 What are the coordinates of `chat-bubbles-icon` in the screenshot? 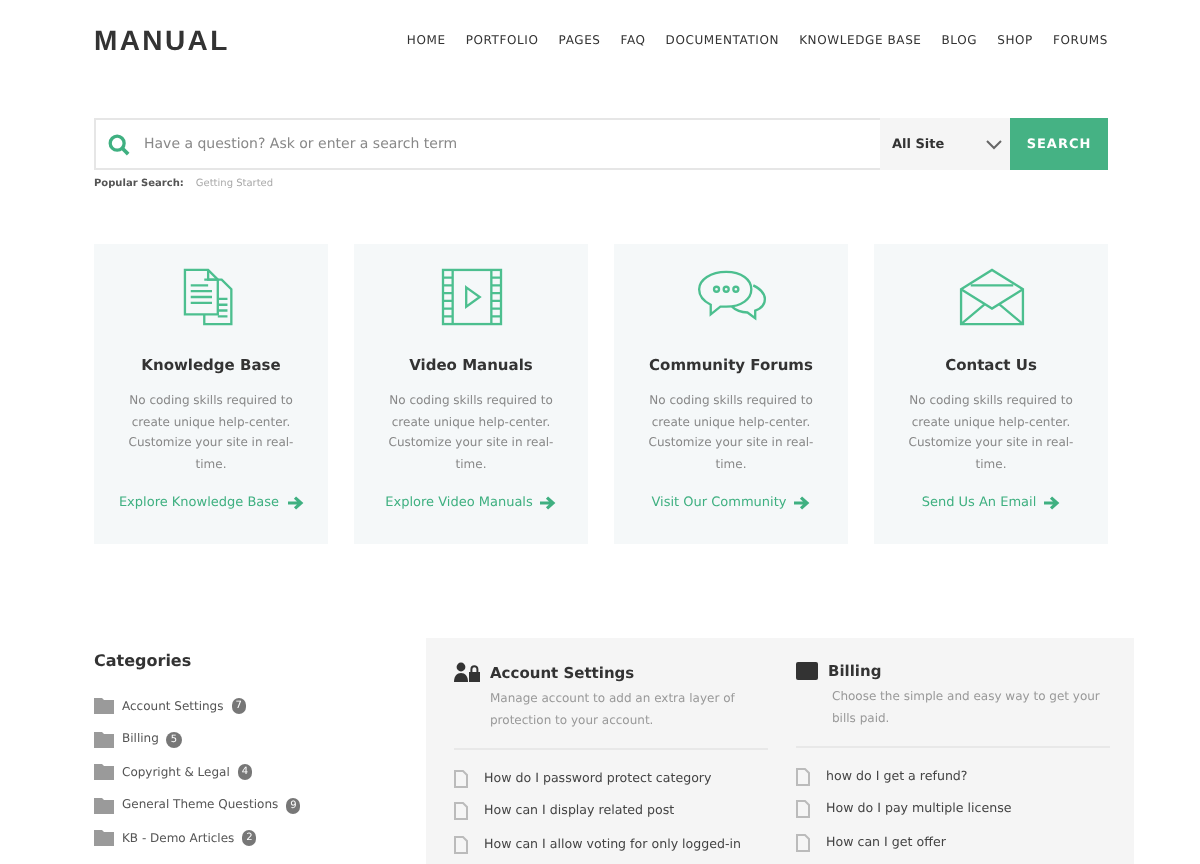 It's located at (731, 297).